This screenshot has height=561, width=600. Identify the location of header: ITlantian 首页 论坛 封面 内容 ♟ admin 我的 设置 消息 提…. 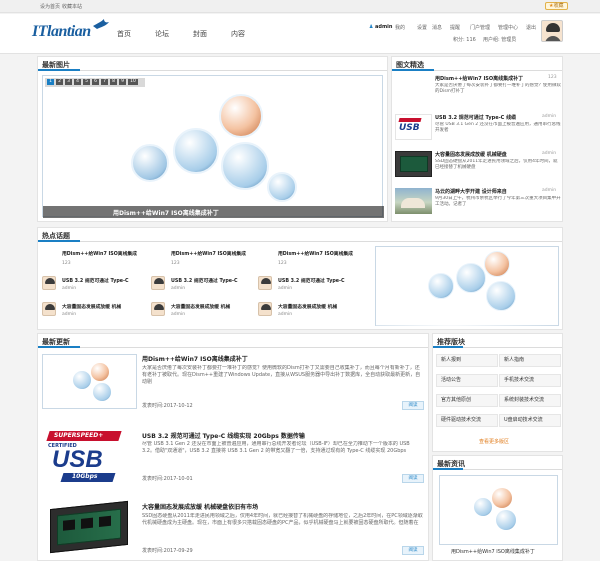
(300, 34).